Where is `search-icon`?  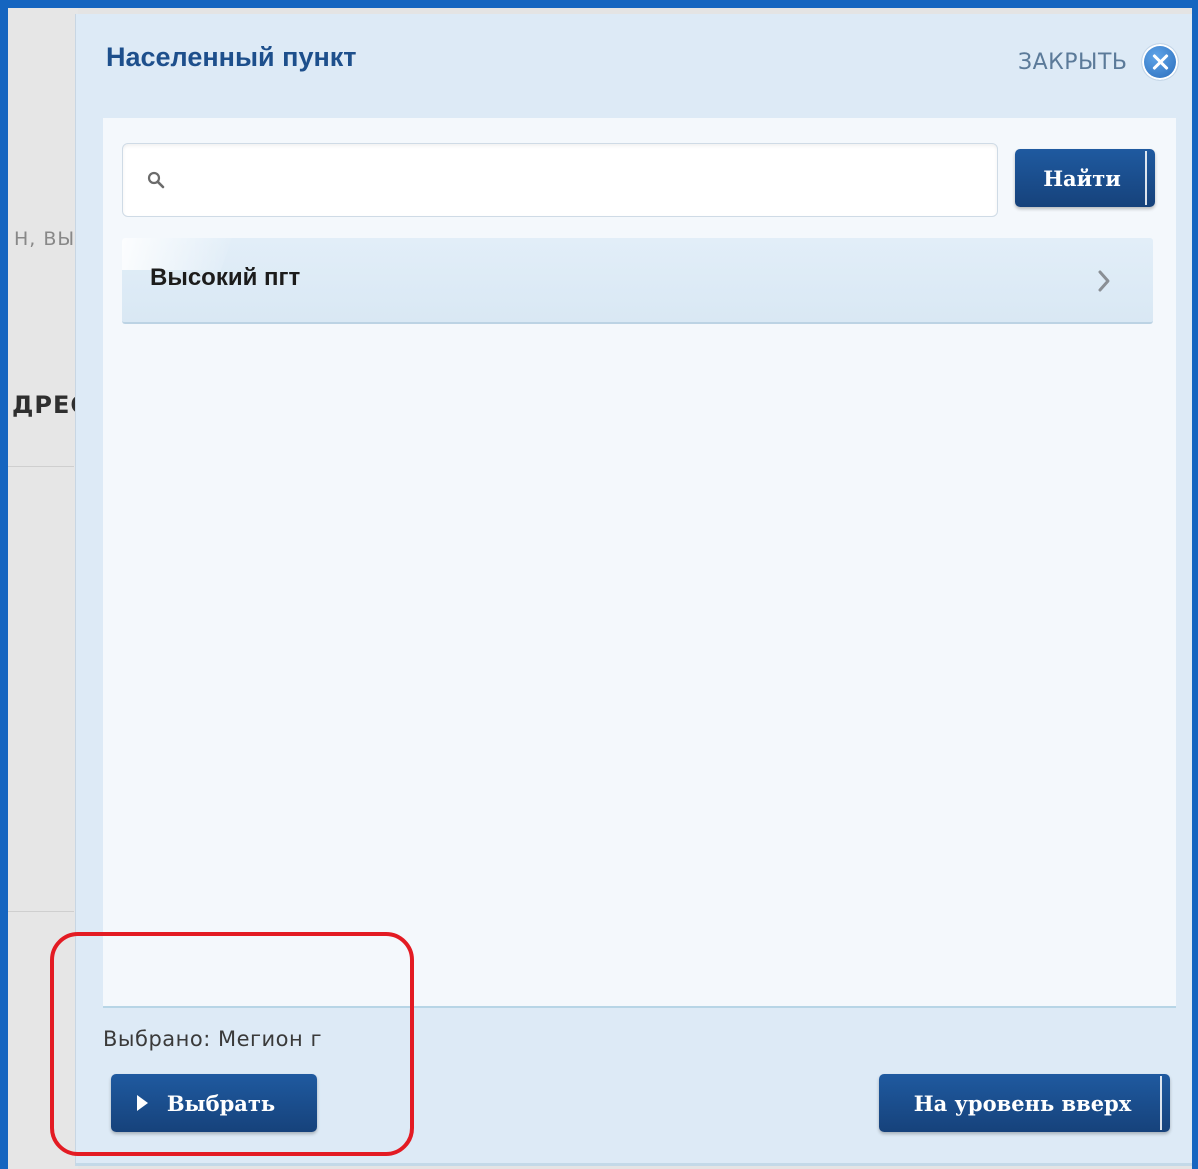
search-icon is located at coordinates (156, 180).